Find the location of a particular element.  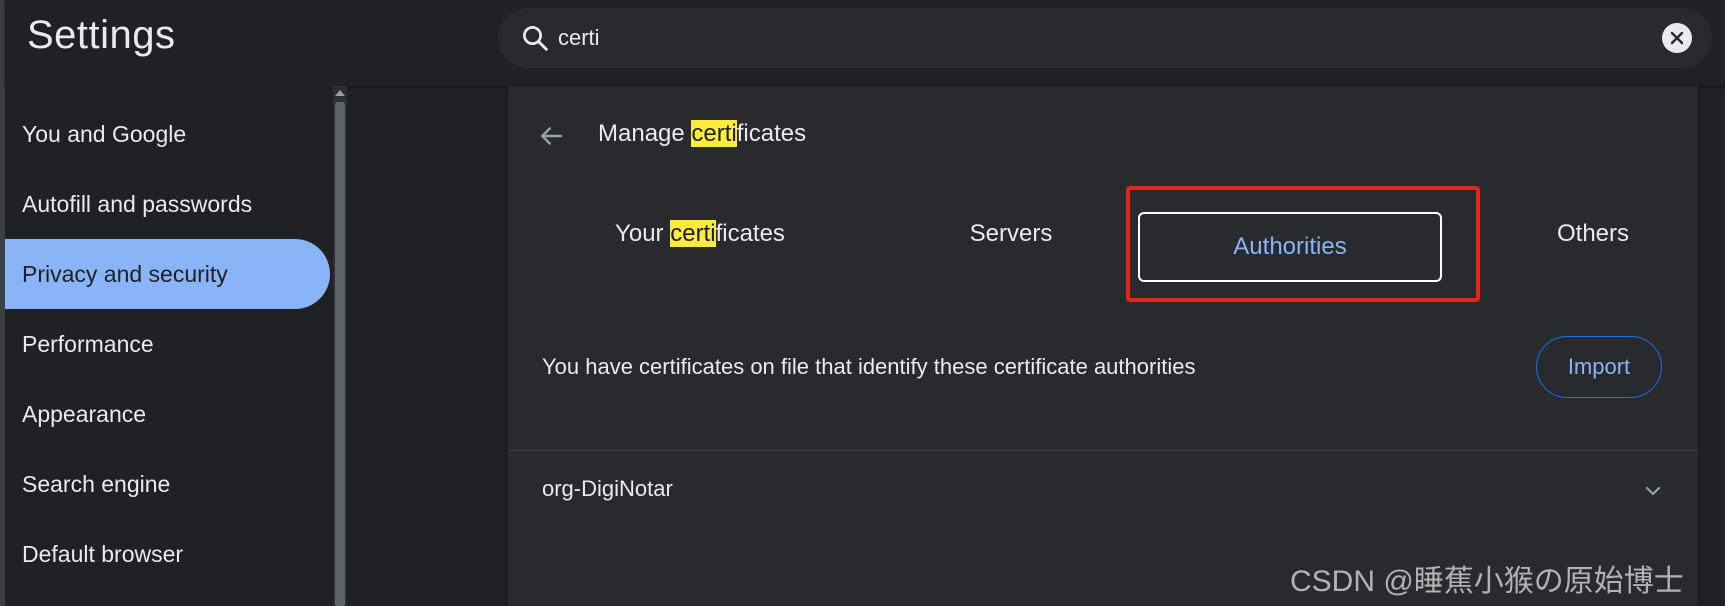

watermark: CSDN @睡蕉小猴の原始博士 is located at coordinates (1487, 581).